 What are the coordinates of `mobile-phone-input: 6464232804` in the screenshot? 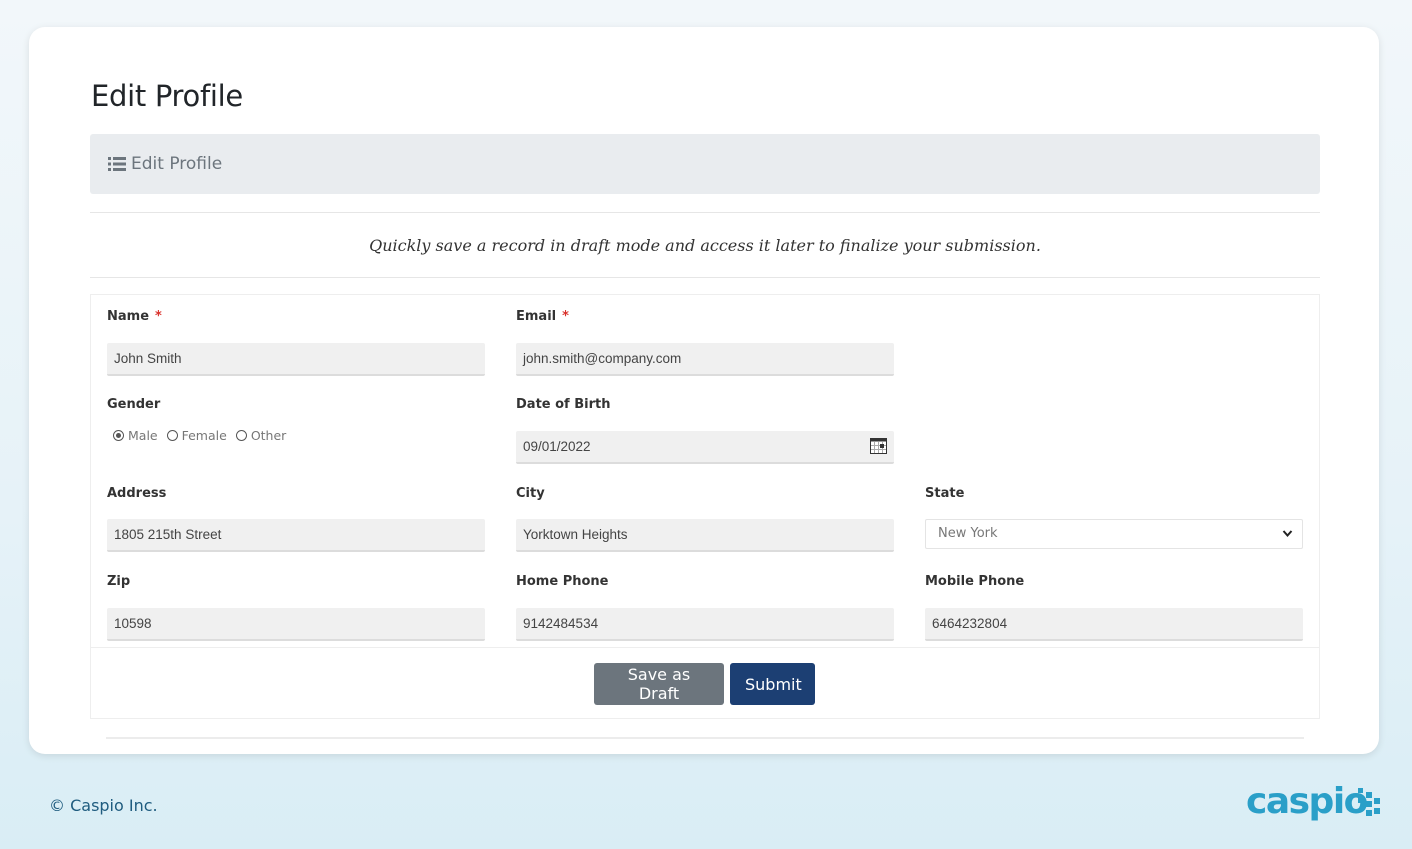 It's located at (1114, 624).